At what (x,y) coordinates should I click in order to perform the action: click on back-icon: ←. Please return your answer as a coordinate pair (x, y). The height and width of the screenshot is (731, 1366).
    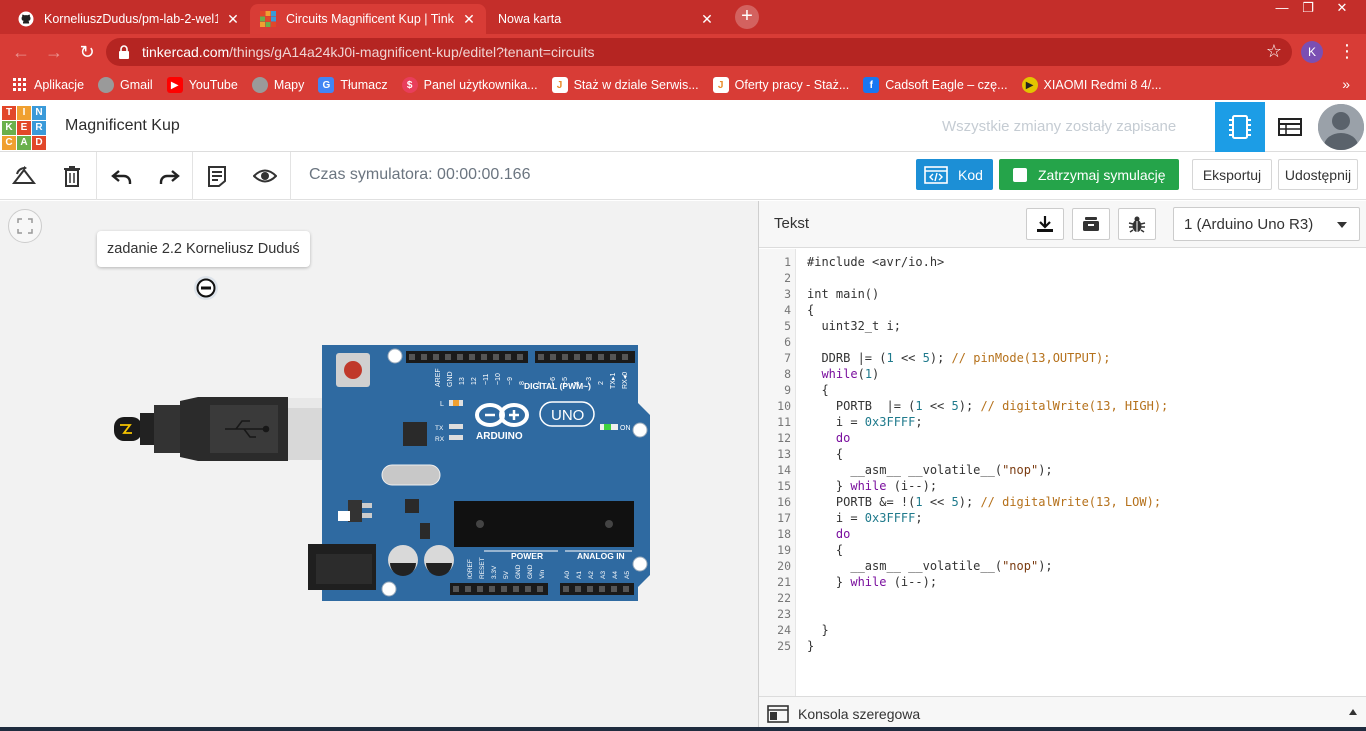
    Looking at the image, I should click on (21, 52).